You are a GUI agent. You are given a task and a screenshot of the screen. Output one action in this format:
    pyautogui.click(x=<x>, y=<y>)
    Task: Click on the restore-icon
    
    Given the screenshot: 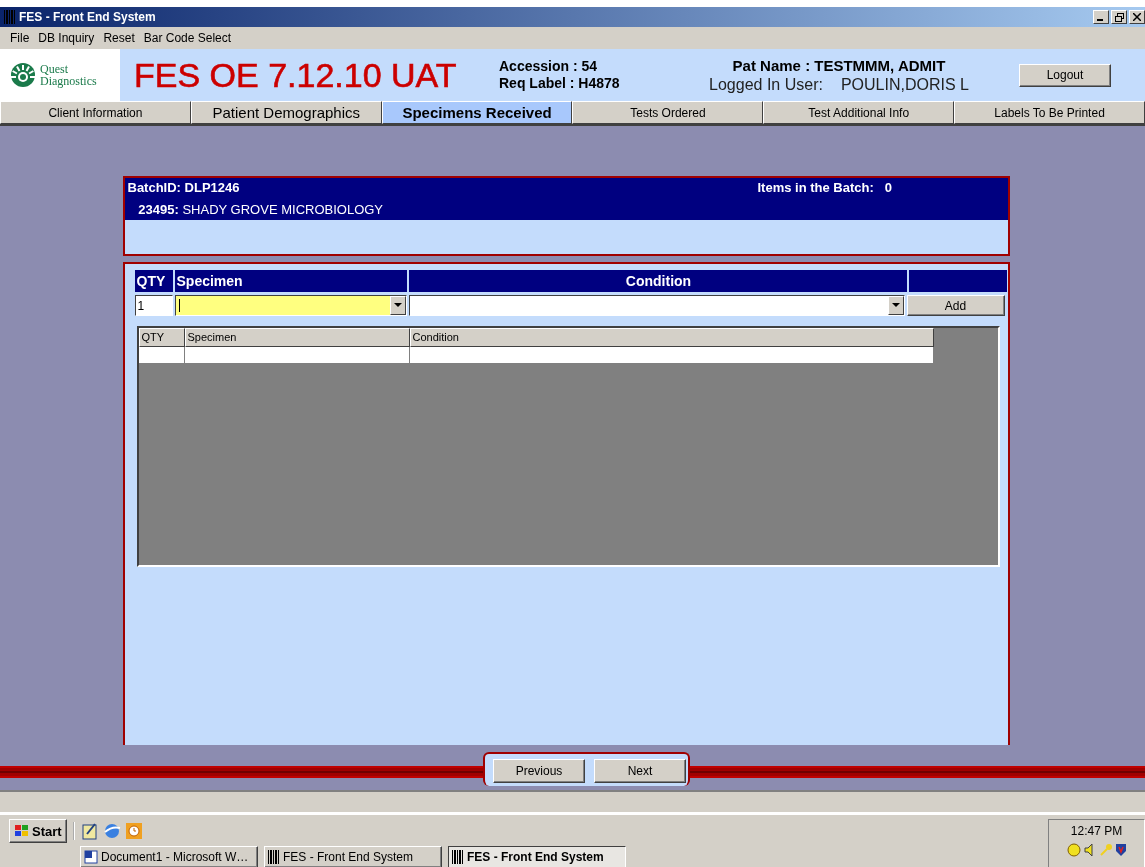 What is the action you would take?
    pyautogui.click(x=1119, y=17)
    